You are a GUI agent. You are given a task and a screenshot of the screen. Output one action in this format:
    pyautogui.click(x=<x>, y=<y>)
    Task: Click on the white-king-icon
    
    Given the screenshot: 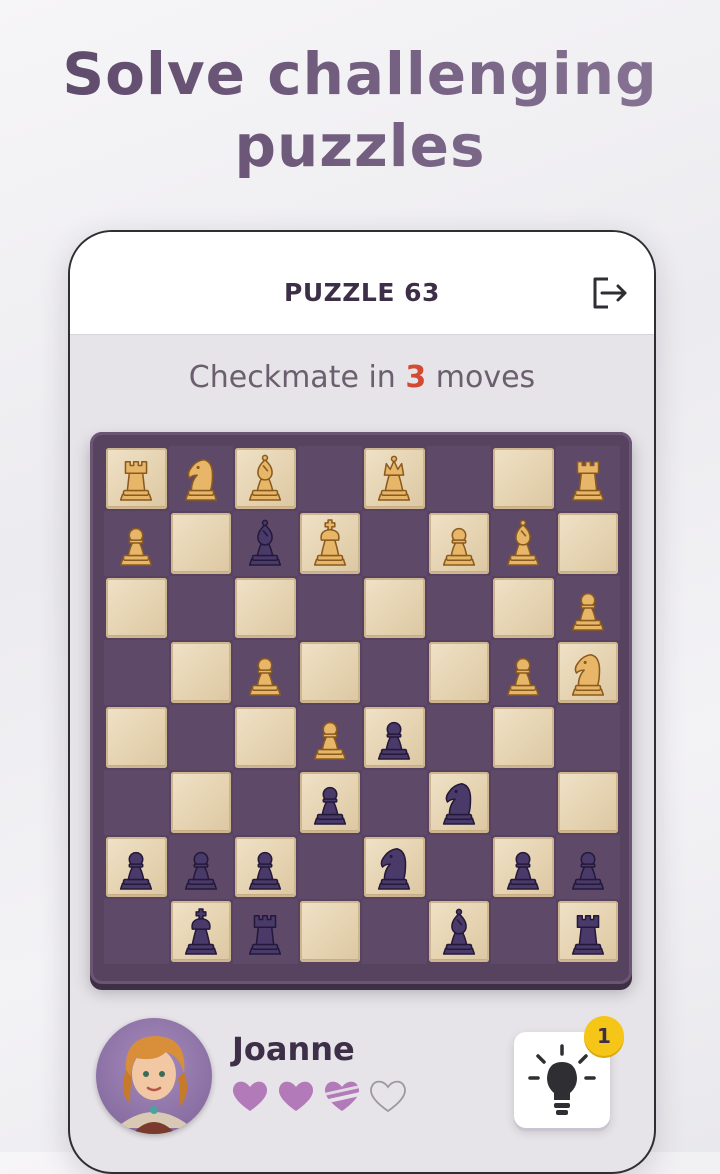 What is the action you would take?
    pyautogui.click(x=330, y=543)
    